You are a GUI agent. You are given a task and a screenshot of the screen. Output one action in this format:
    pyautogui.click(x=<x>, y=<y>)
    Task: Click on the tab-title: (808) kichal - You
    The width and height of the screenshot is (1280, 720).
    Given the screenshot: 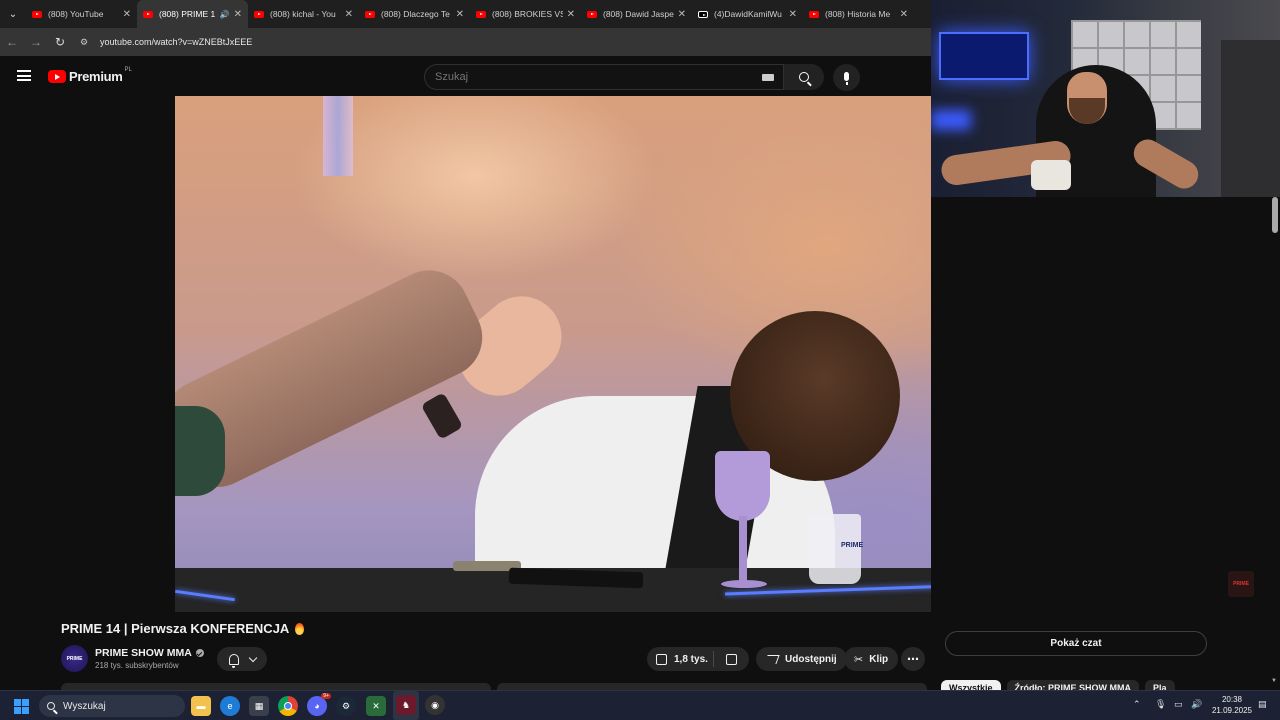 What is the action you would take?
    pyautogui.click(x=303, y=14)
    